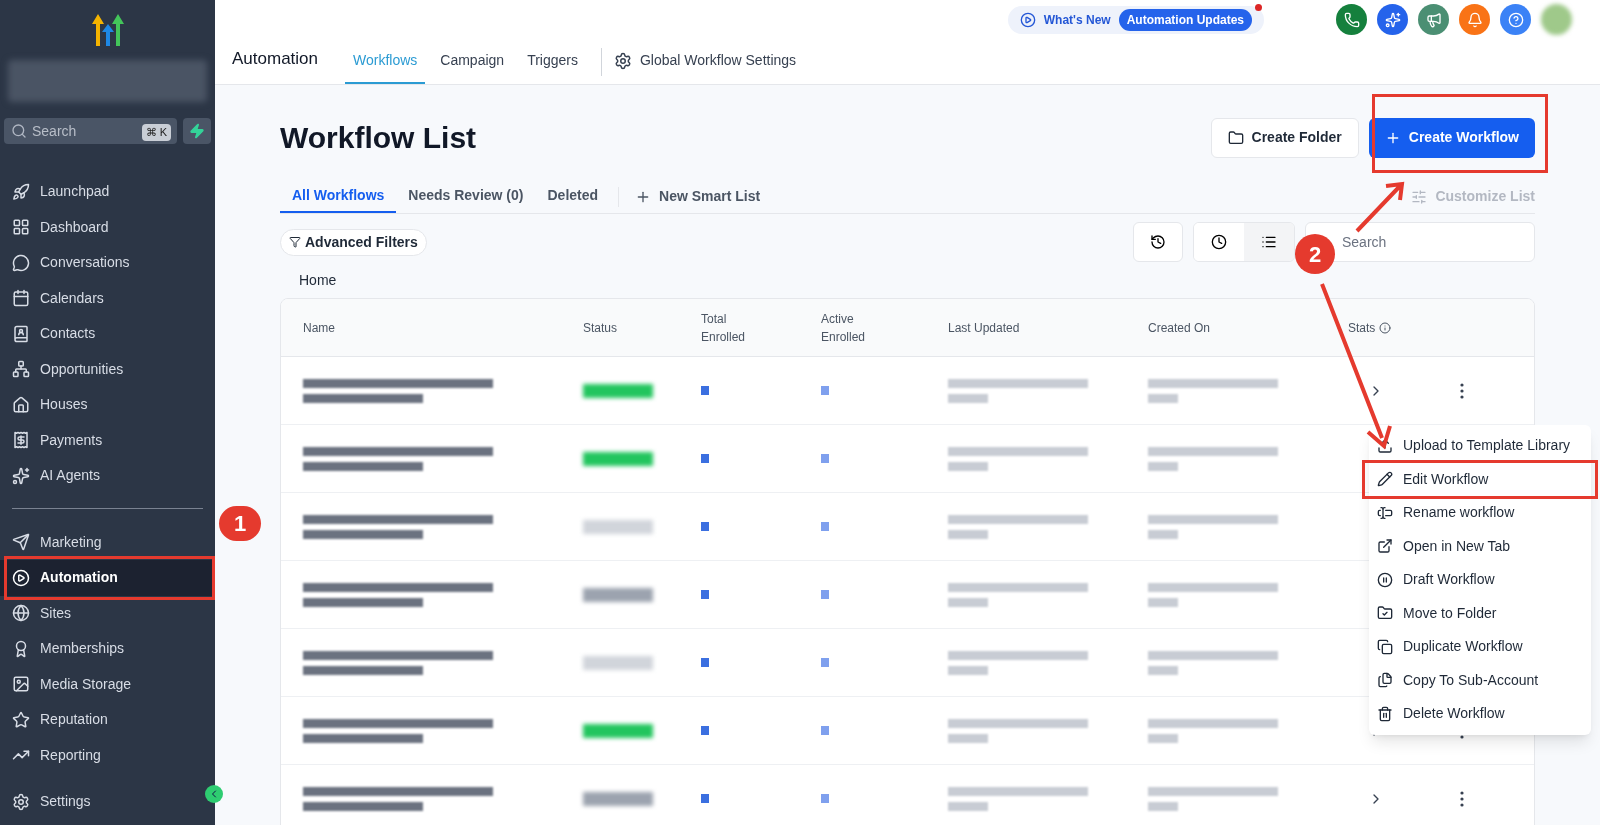  Describe the element at coordinates (1451, 137) in the screenshot. I see `create-workflow-button: Create Workflow` at that location.